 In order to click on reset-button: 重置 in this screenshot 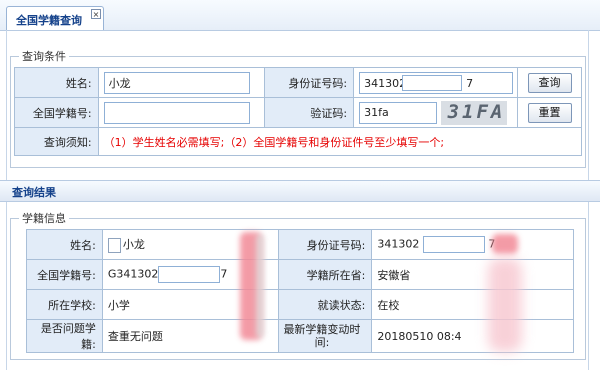, I will do `click(549, 112)`.